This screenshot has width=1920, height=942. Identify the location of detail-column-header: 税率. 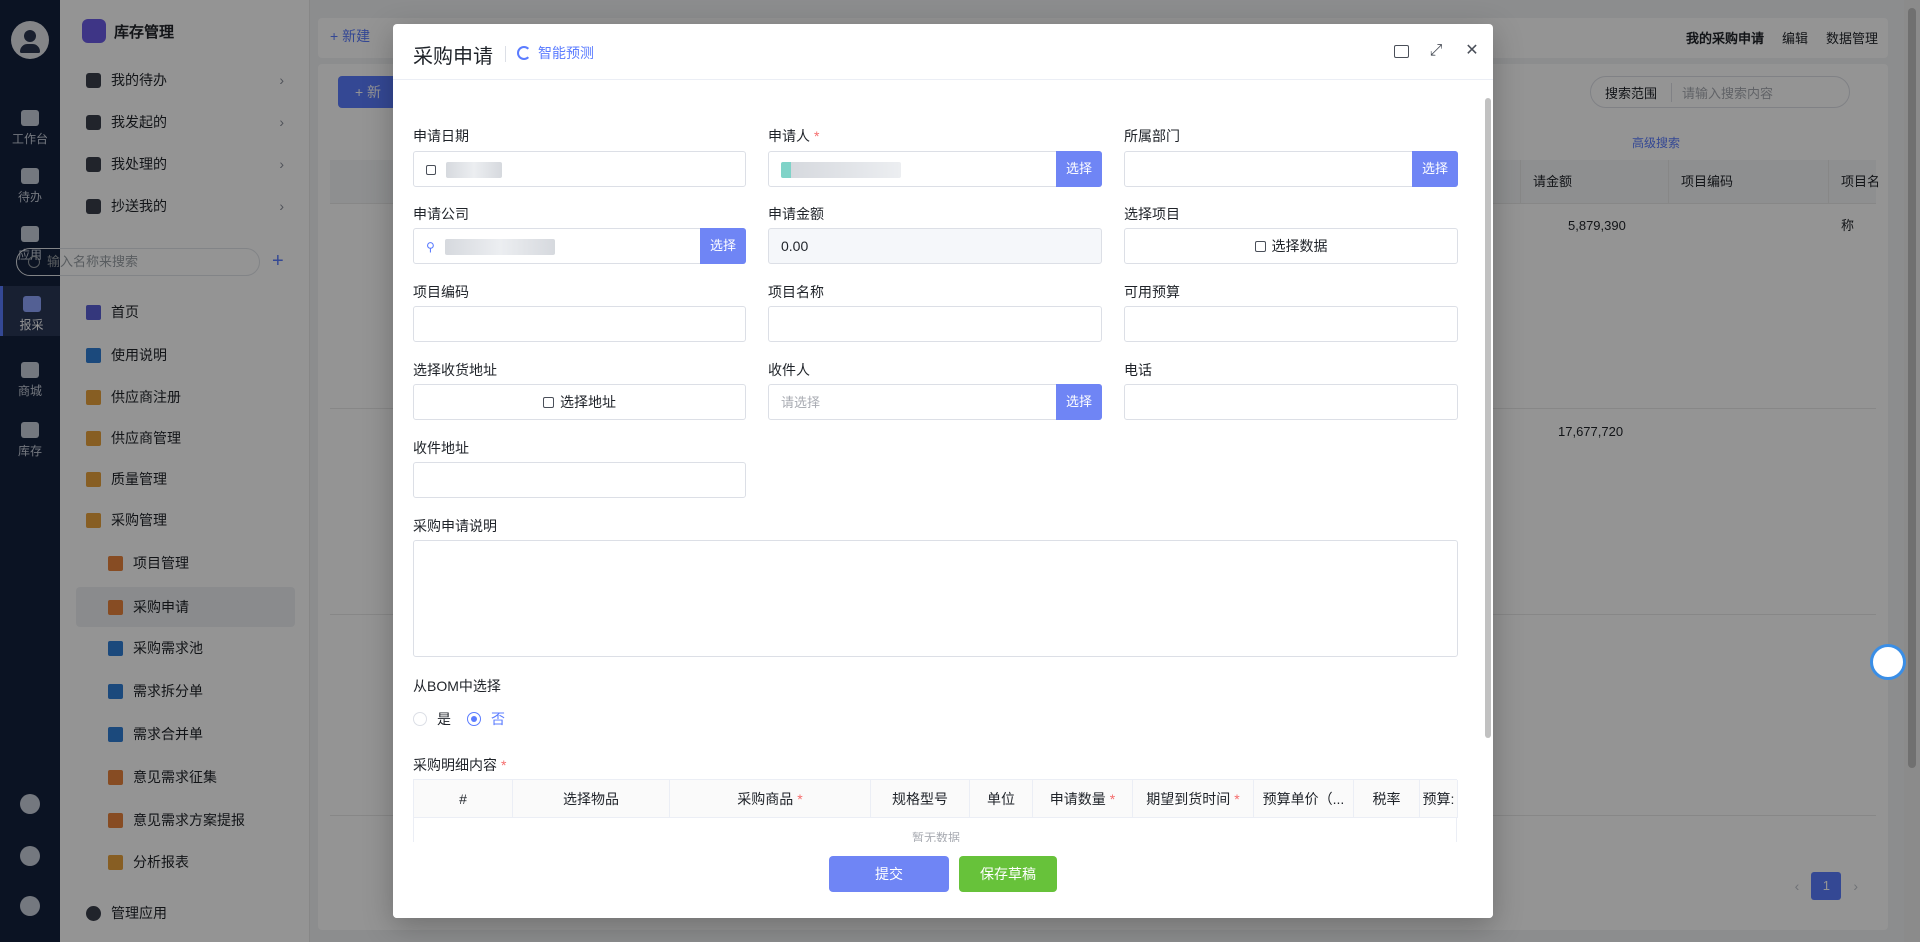
(1387, 799).